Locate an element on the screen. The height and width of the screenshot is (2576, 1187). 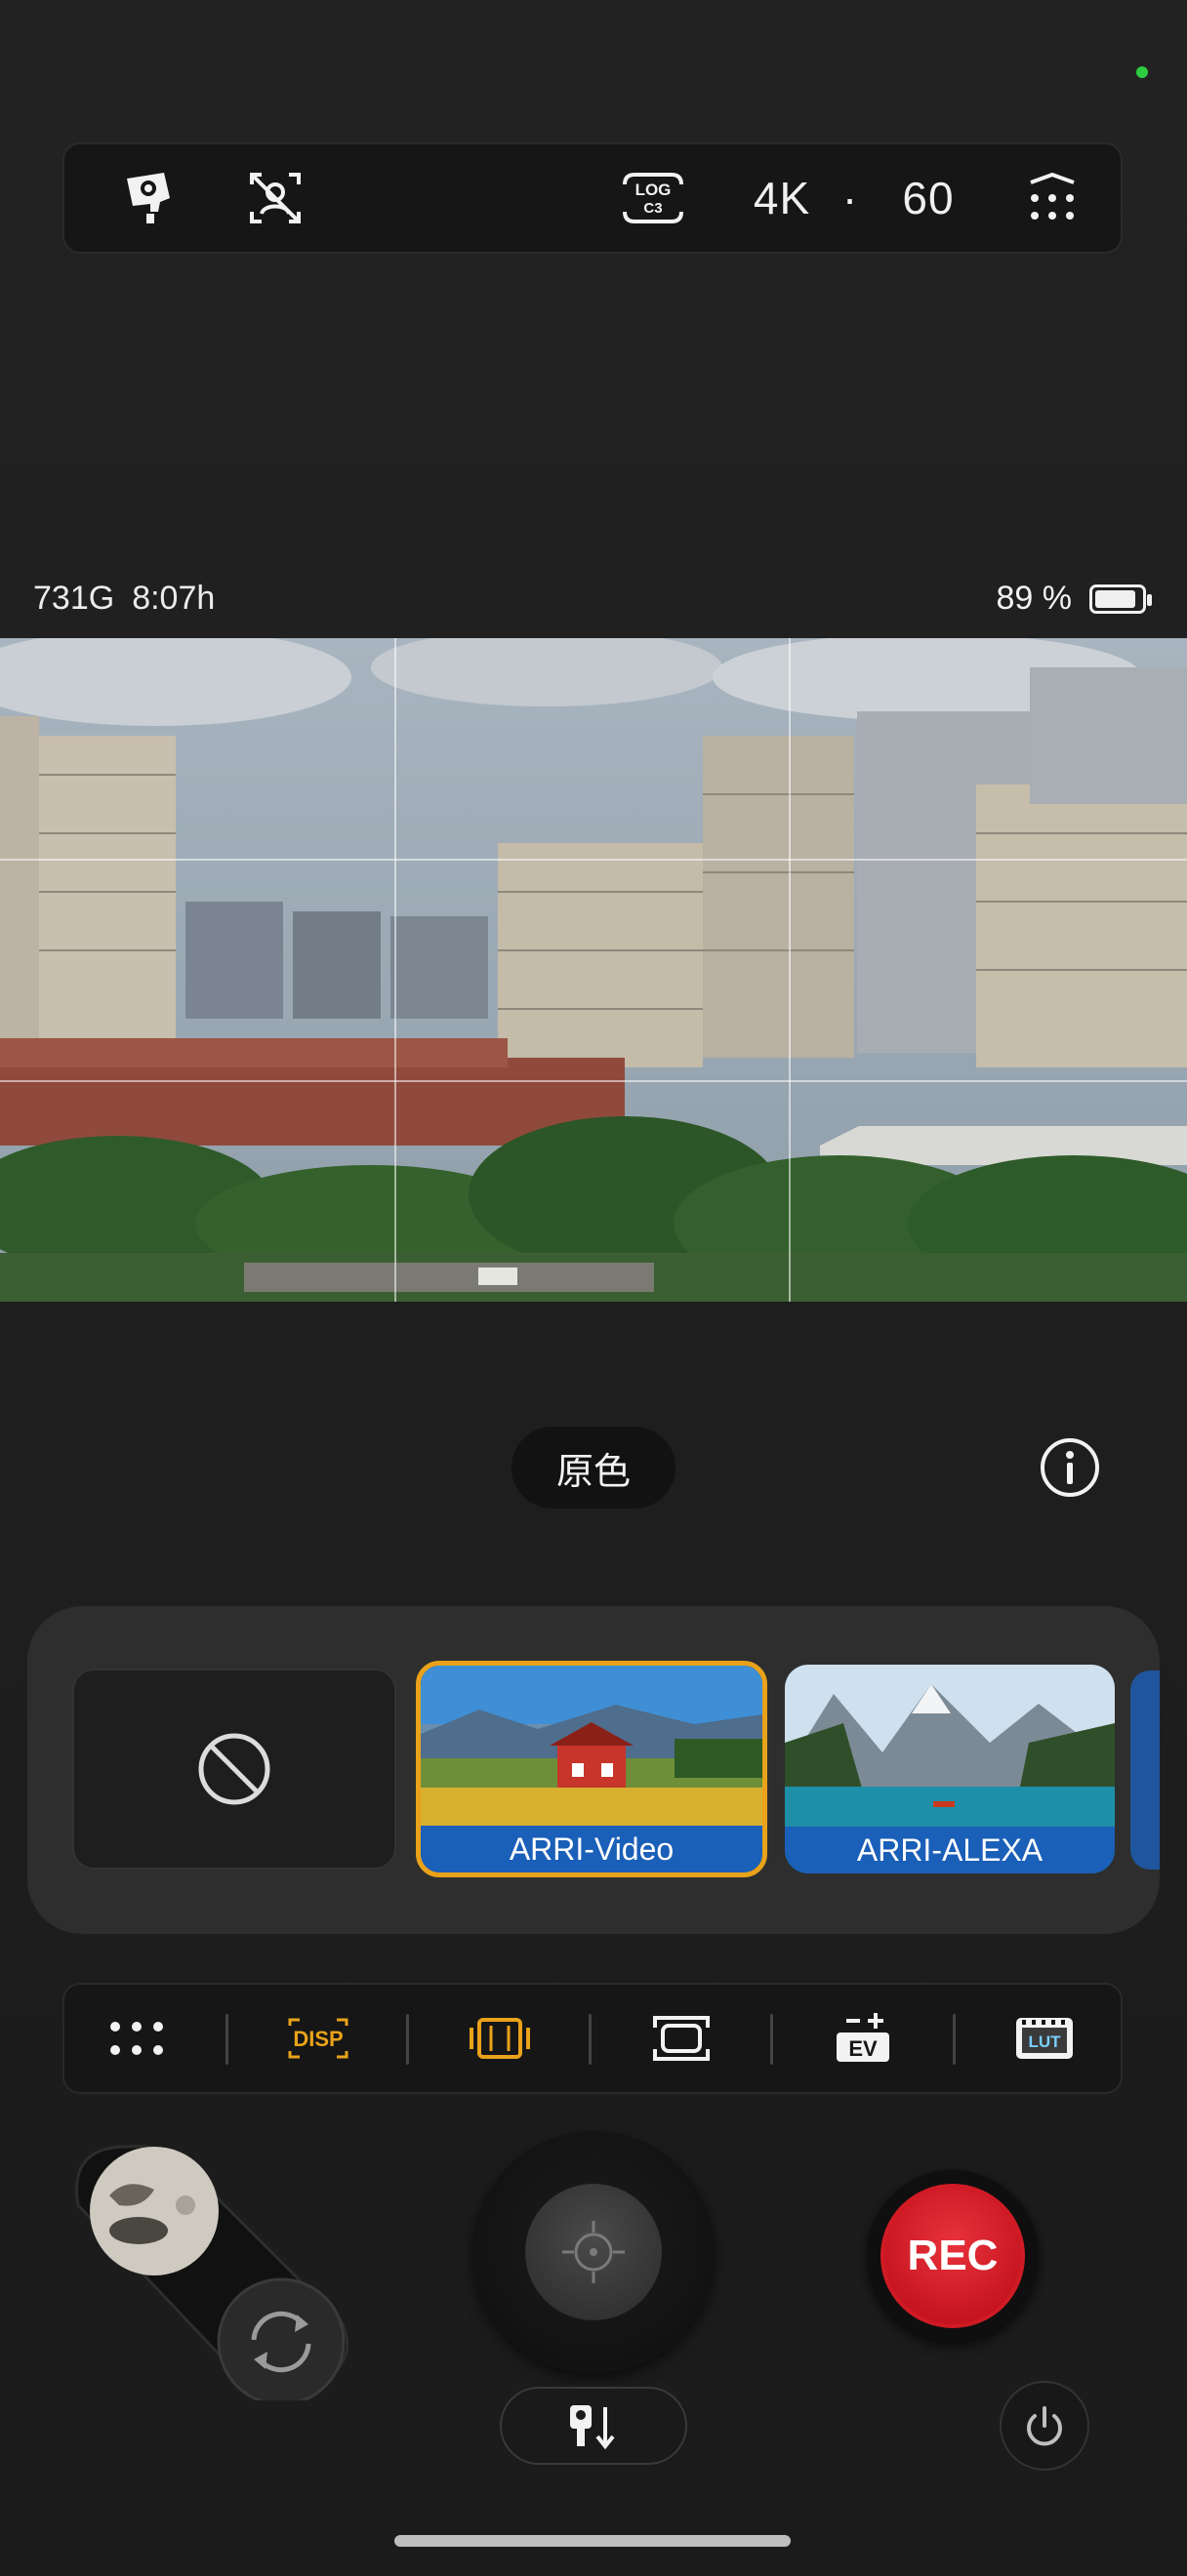
lut-option-label: ARRI-Video is located at coordinates (591, 1849).